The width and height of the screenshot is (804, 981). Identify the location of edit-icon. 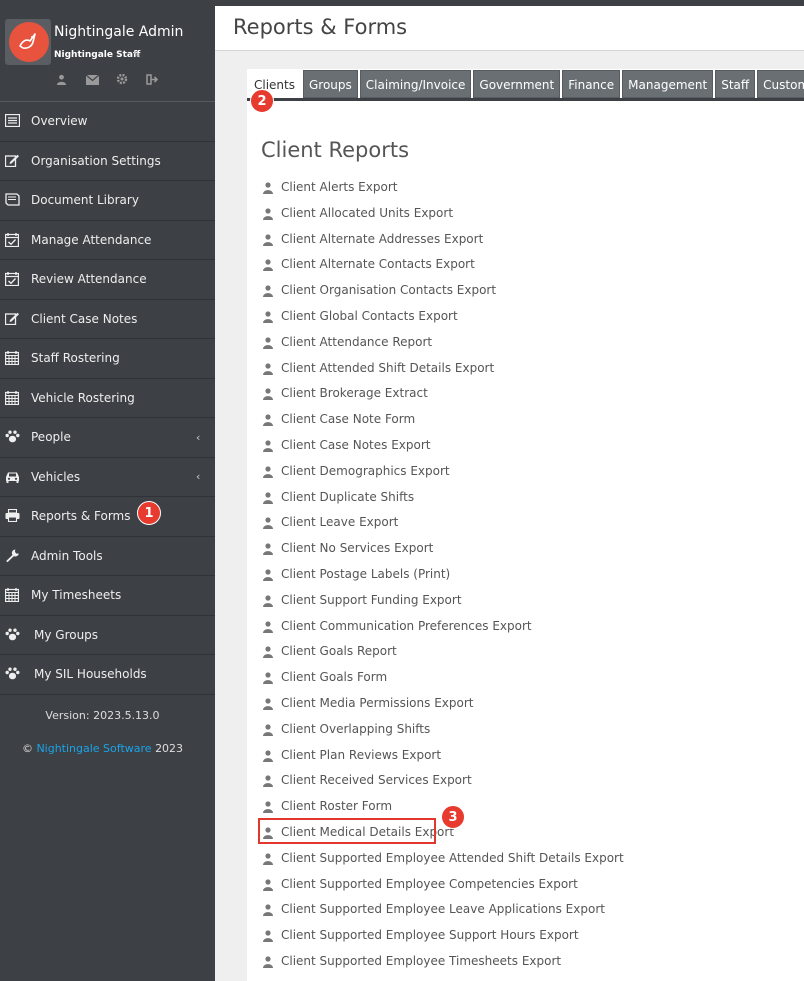
(12, 161).